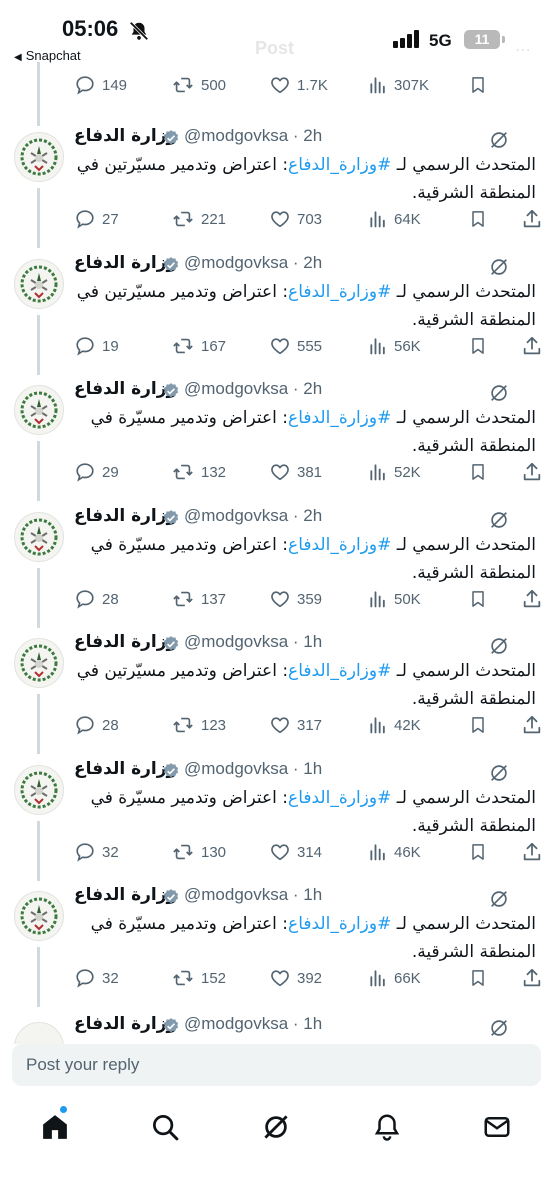 Image resolution: width=553 pixels, height=1200 pixels. What do you see at coordinates (96, 346) in the screenshot?
I see `reply-button: 19` at bounding box center [96, 346].